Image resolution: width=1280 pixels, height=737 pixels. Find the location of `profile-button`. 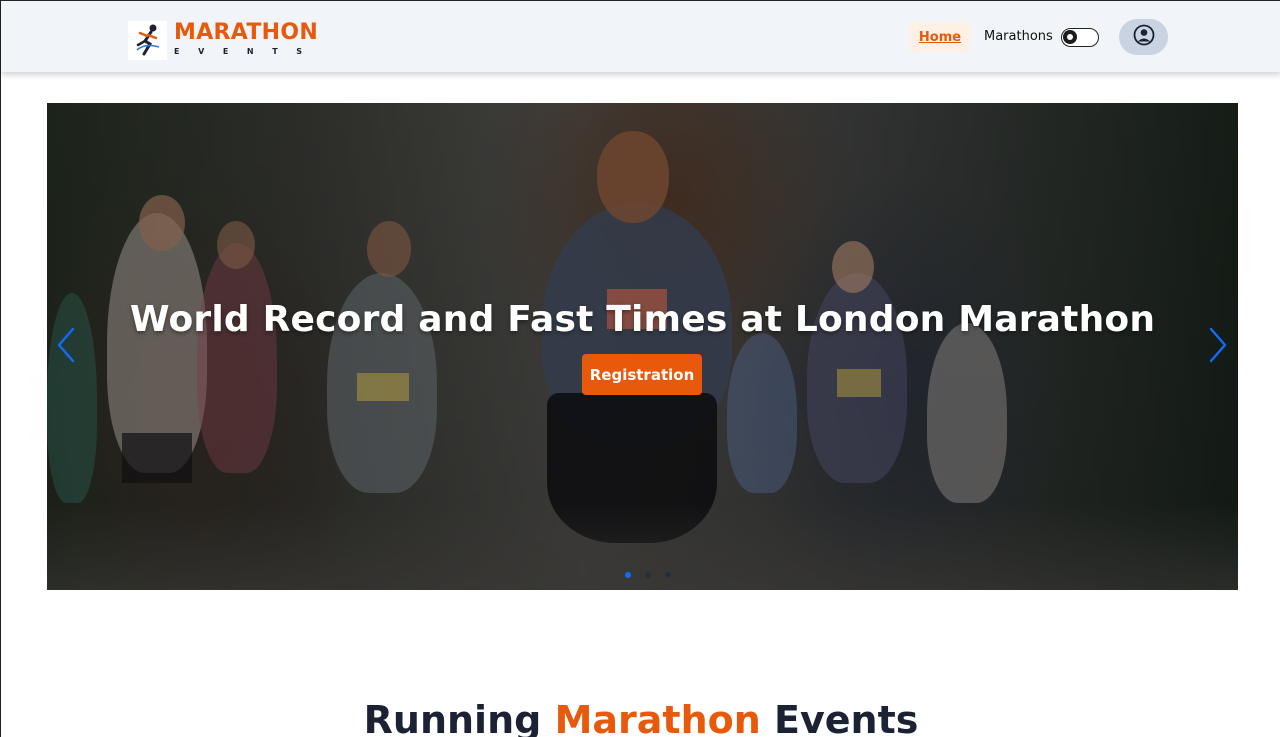

profile-button is located at coordinates (1143, 37).